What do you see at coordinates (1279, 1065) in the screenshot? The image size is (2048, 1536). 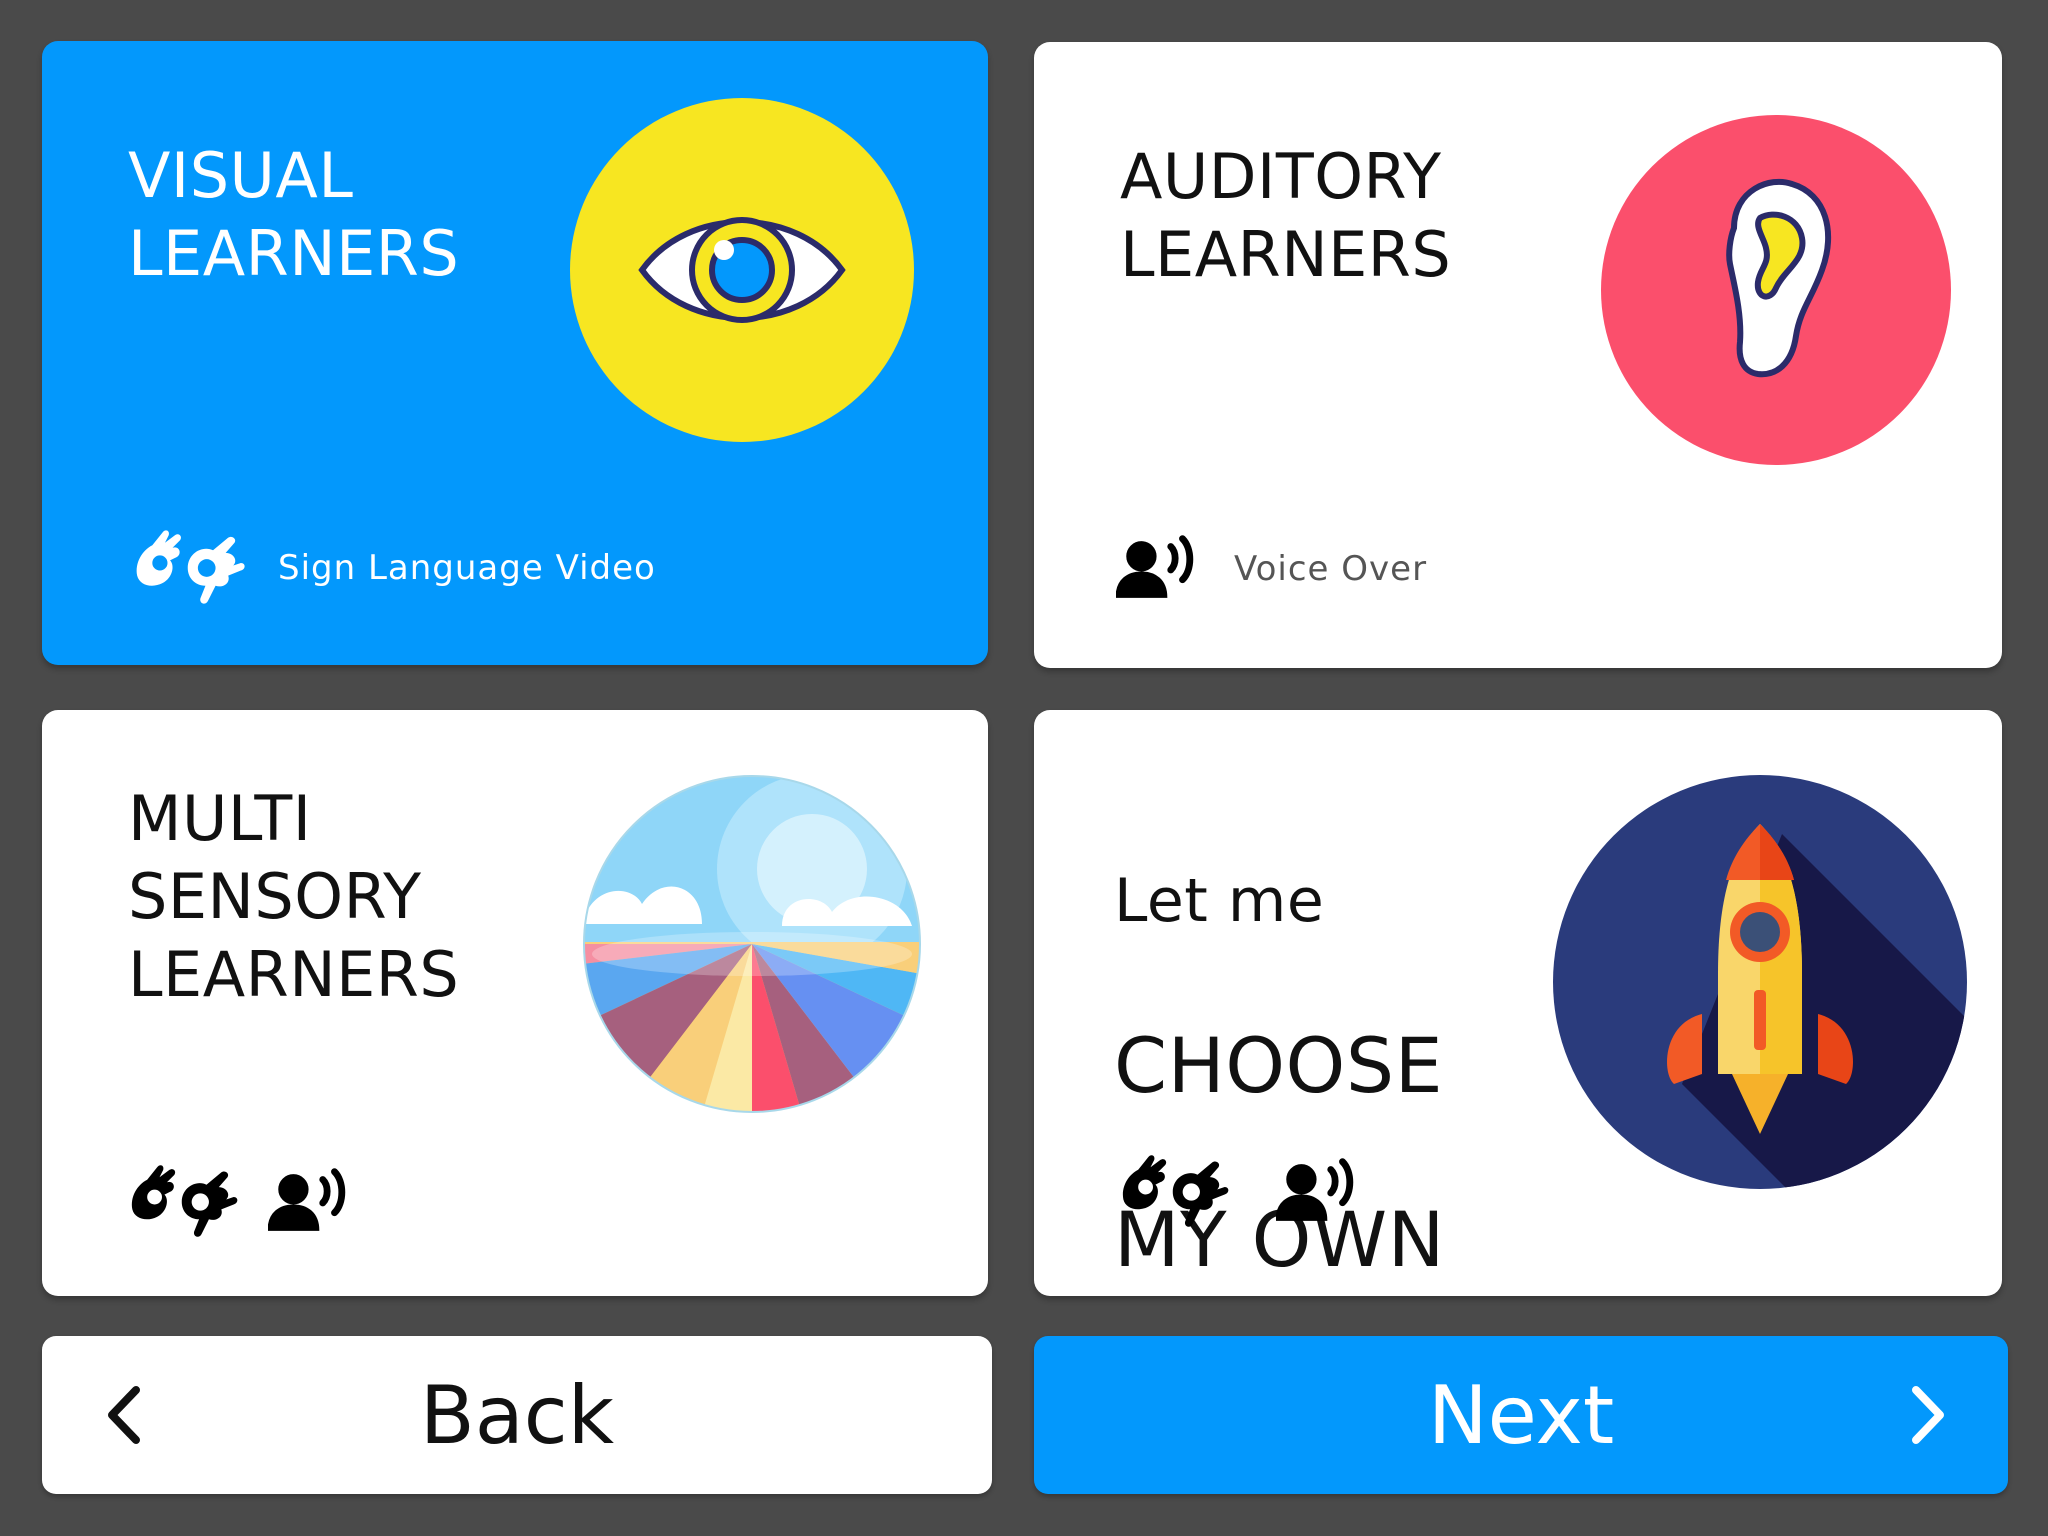 I see `choose-title-line2: CHOOSE` at bounding box center [1279, 1065].